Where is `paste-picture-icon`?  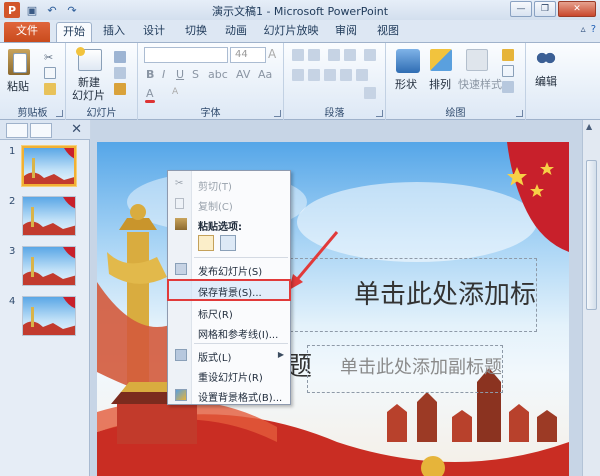
paste-picture-icon is located at coordinates (228, 243).